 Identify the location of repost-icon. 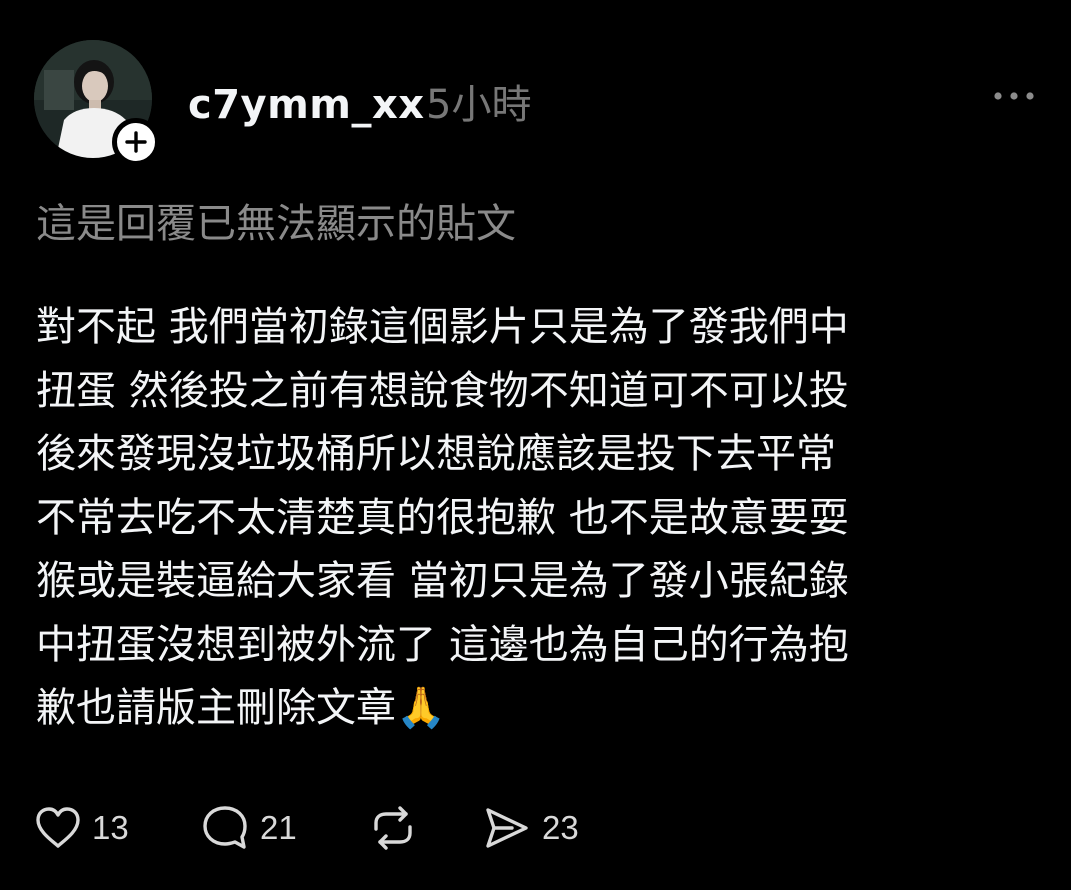
(393, 828).